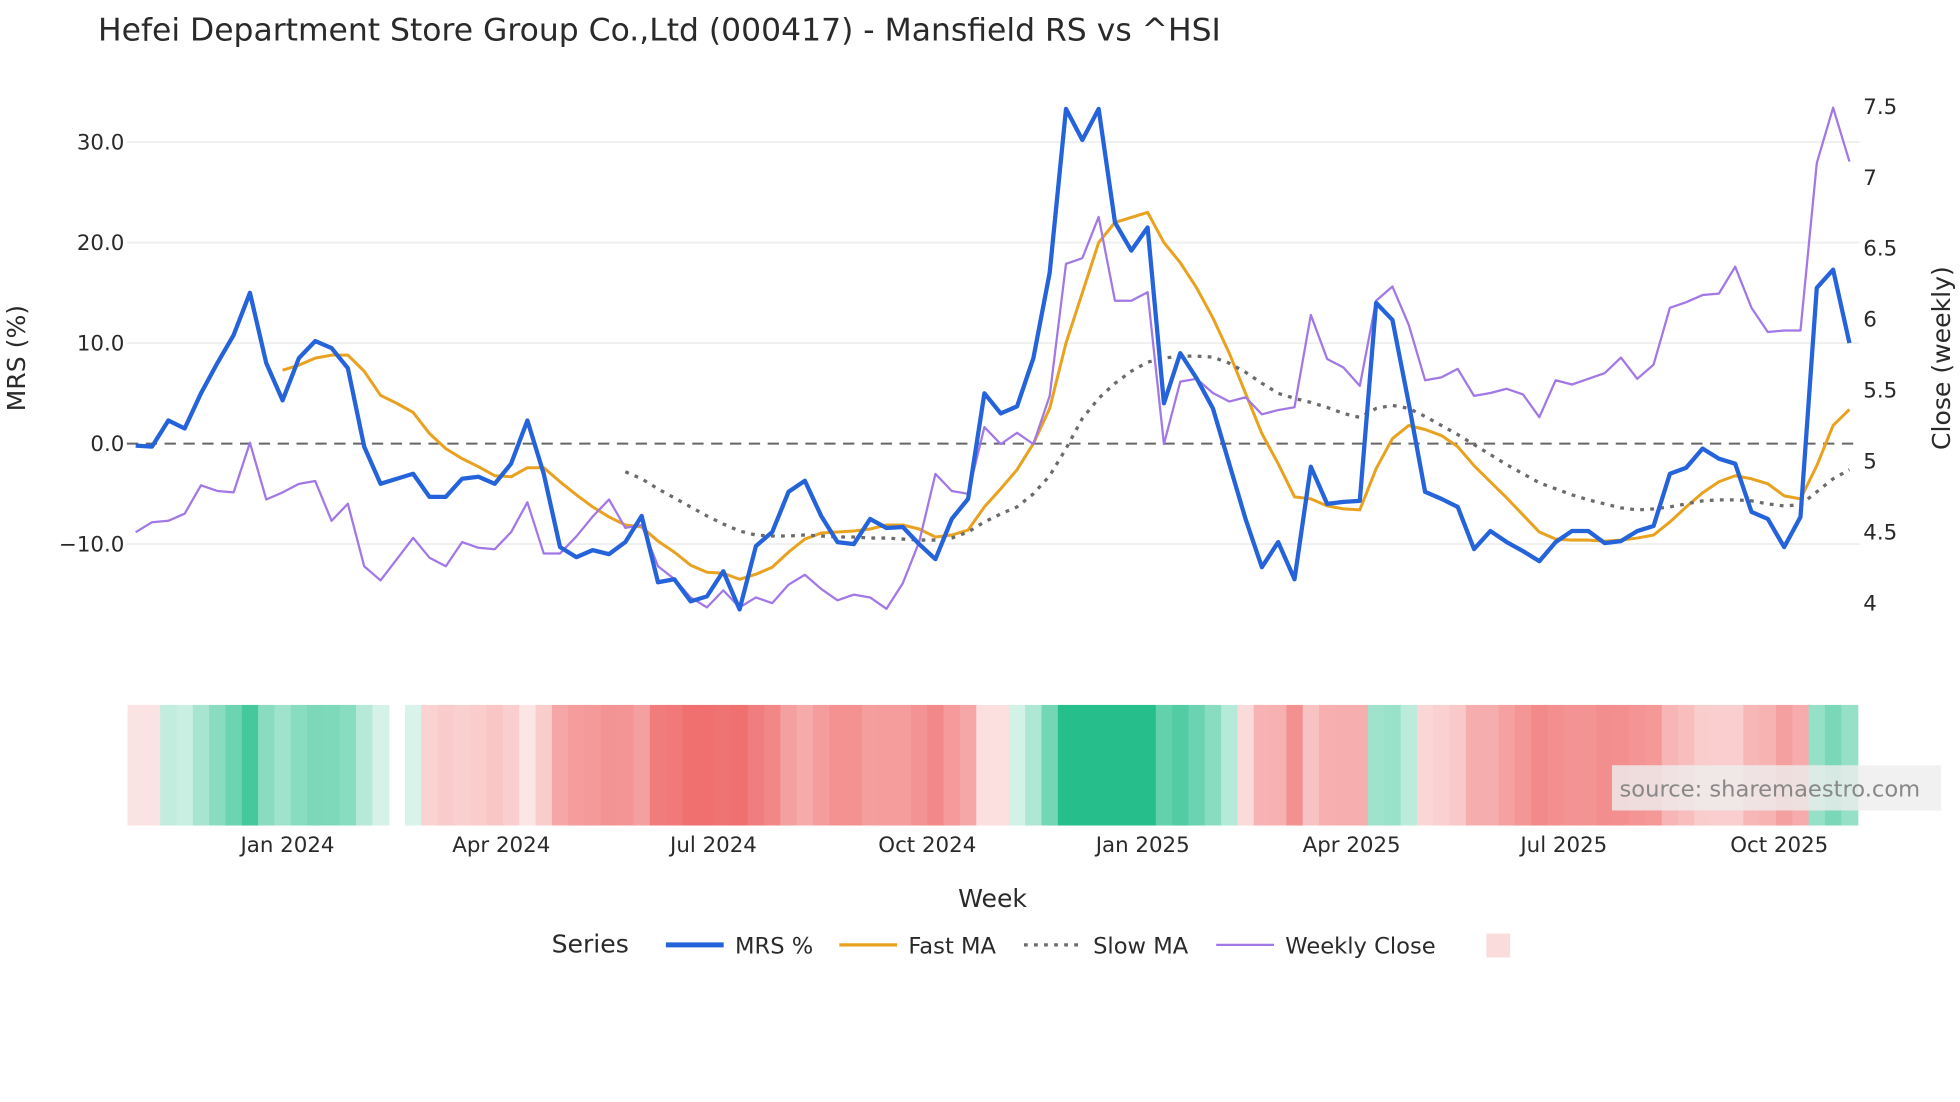 The height and width of the screenshot is (1102, 1960). What do you see at coordinates (1870, 320) in the screenshot?
I see `y-tick-right: 6` at bounding box center [1870, 320].